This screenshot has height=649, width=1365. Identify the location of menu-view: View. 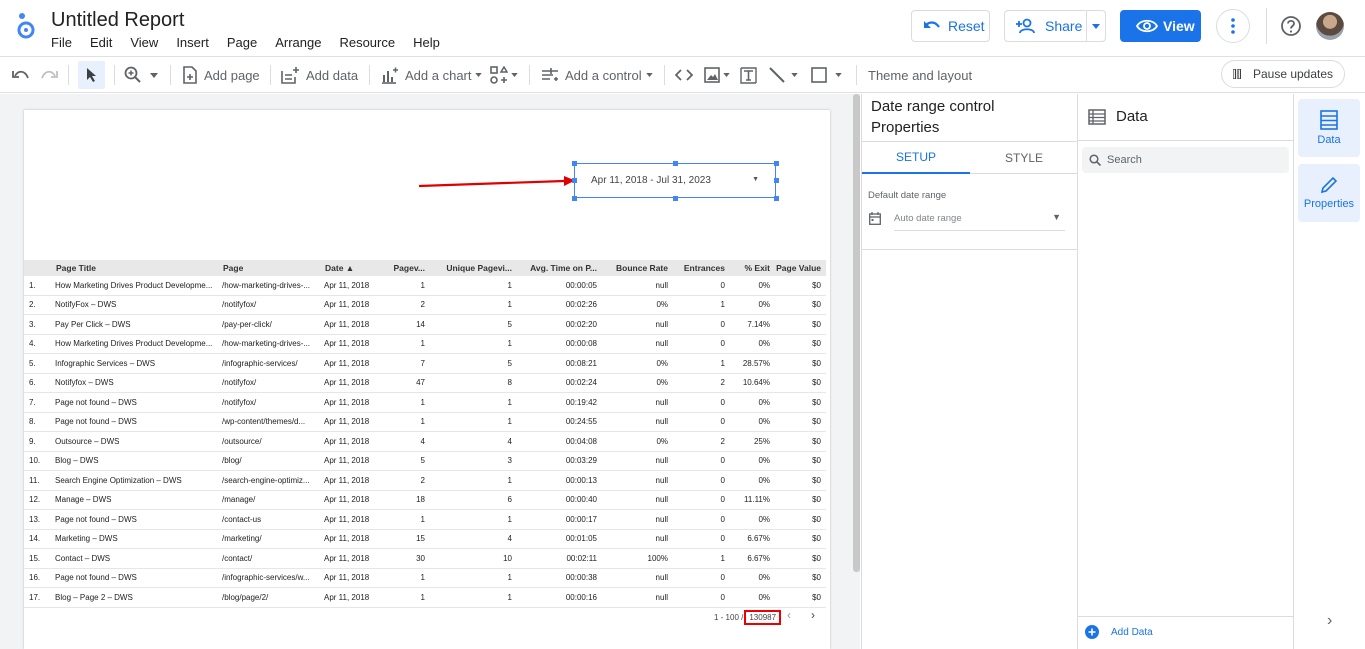
(144, 42).